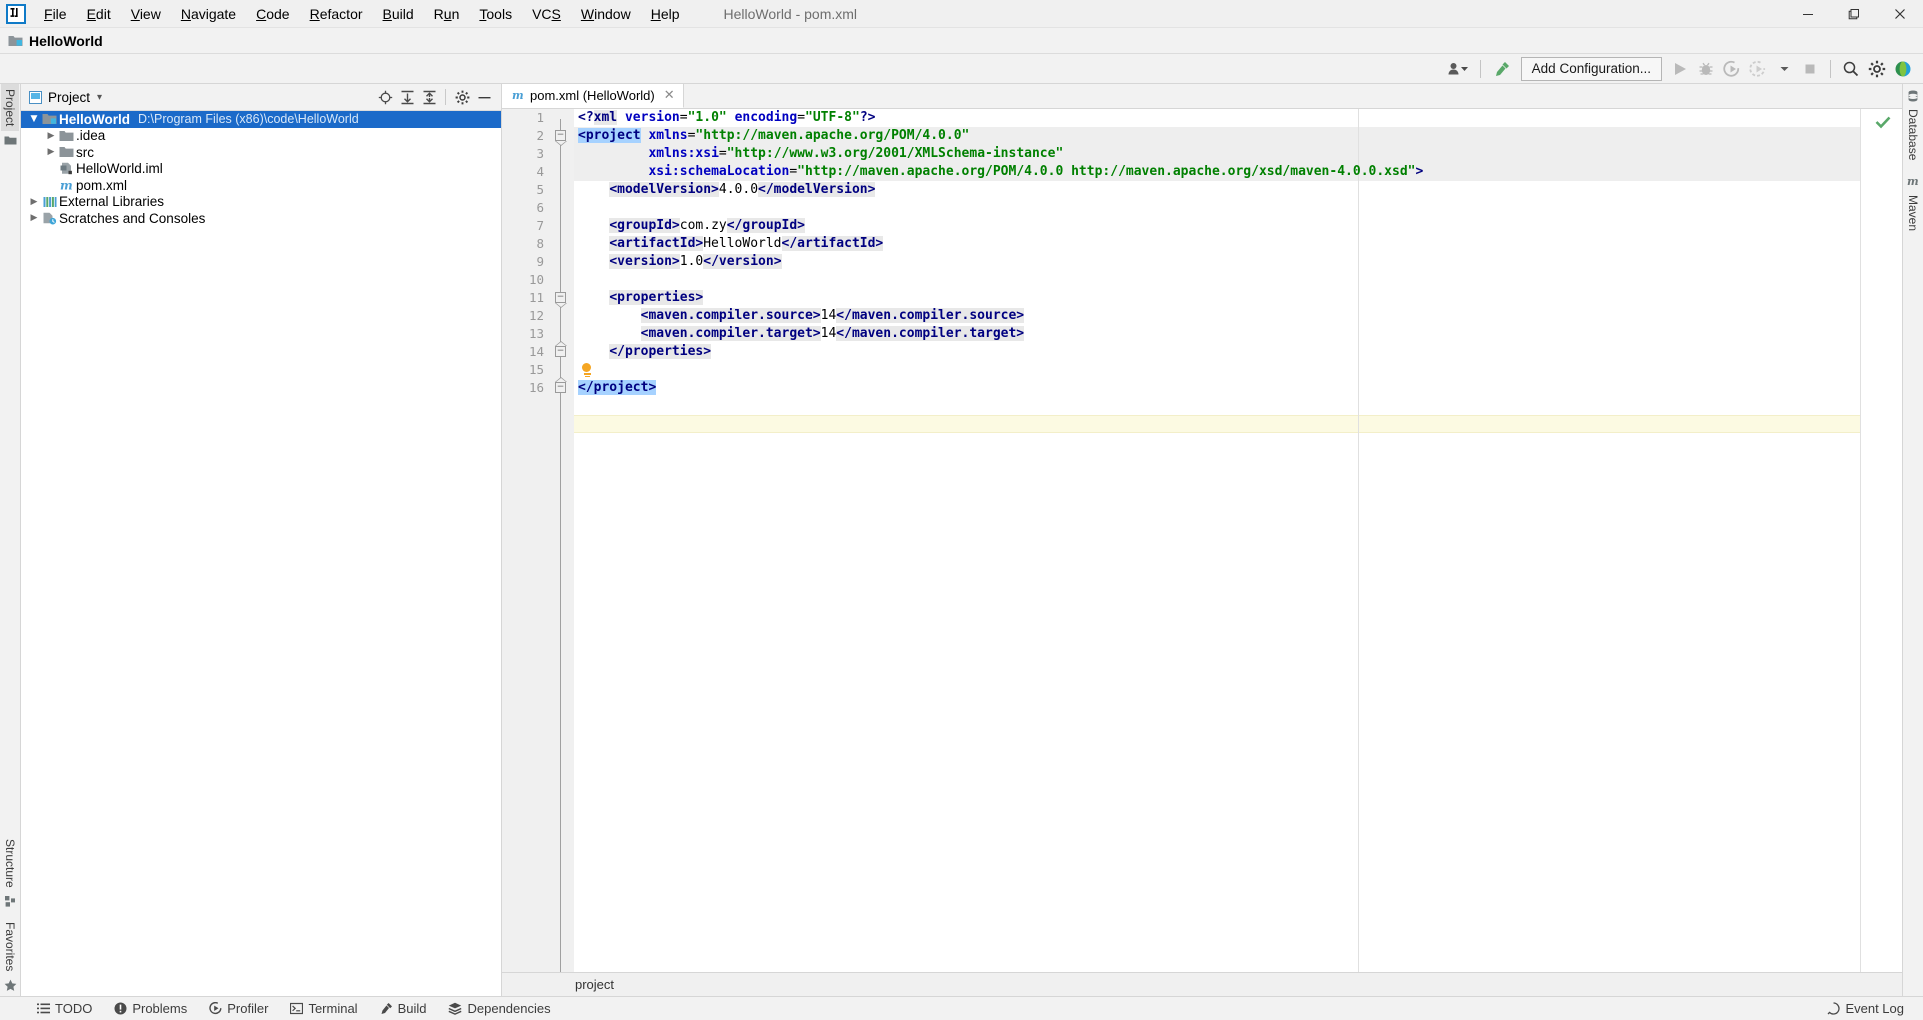  Describe the element at coordinates (336, 14) in the screenshot. I see `menu-item-refactor: Refactor` at that location.